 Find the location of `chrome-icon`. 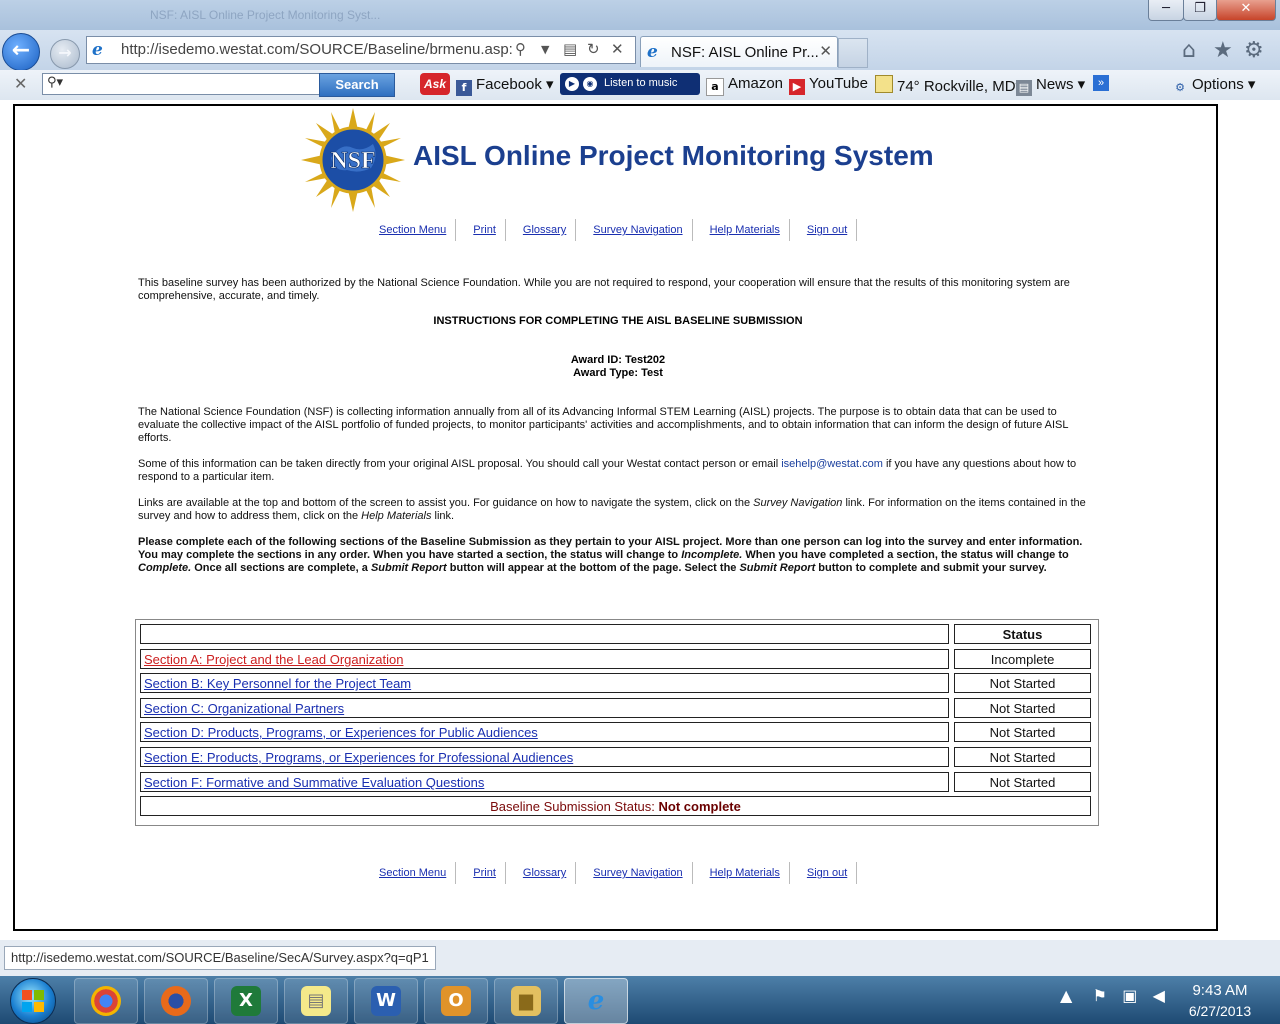

chrome-icon is located at coordinates (106, 1001).